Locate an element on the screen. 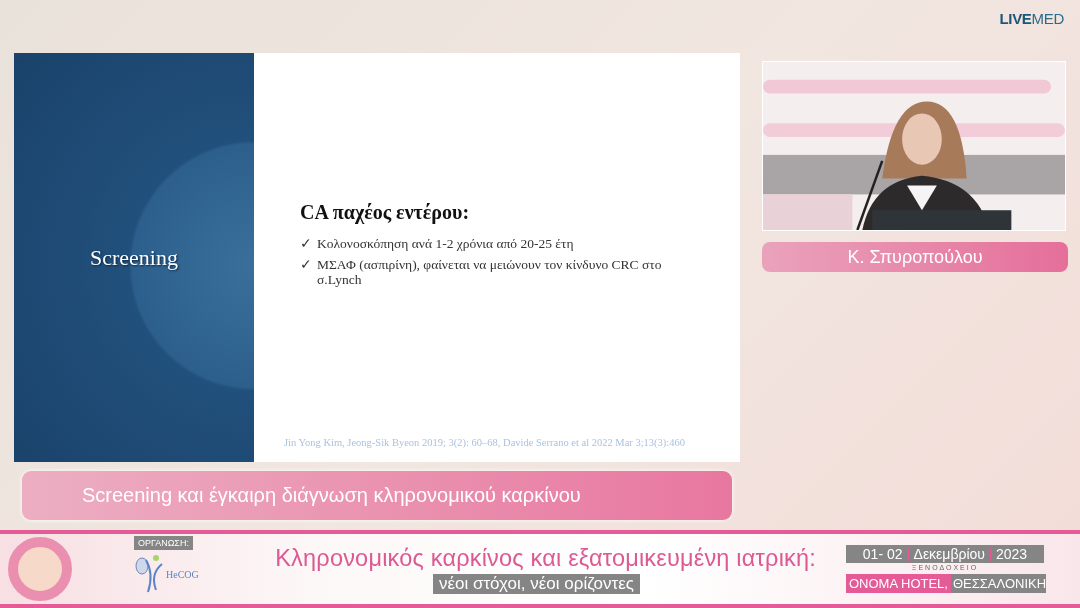 This screenshot has width=1080, height=608. slide-heading: CA παχέος εντέρου: is located at coordinates (385, 212).